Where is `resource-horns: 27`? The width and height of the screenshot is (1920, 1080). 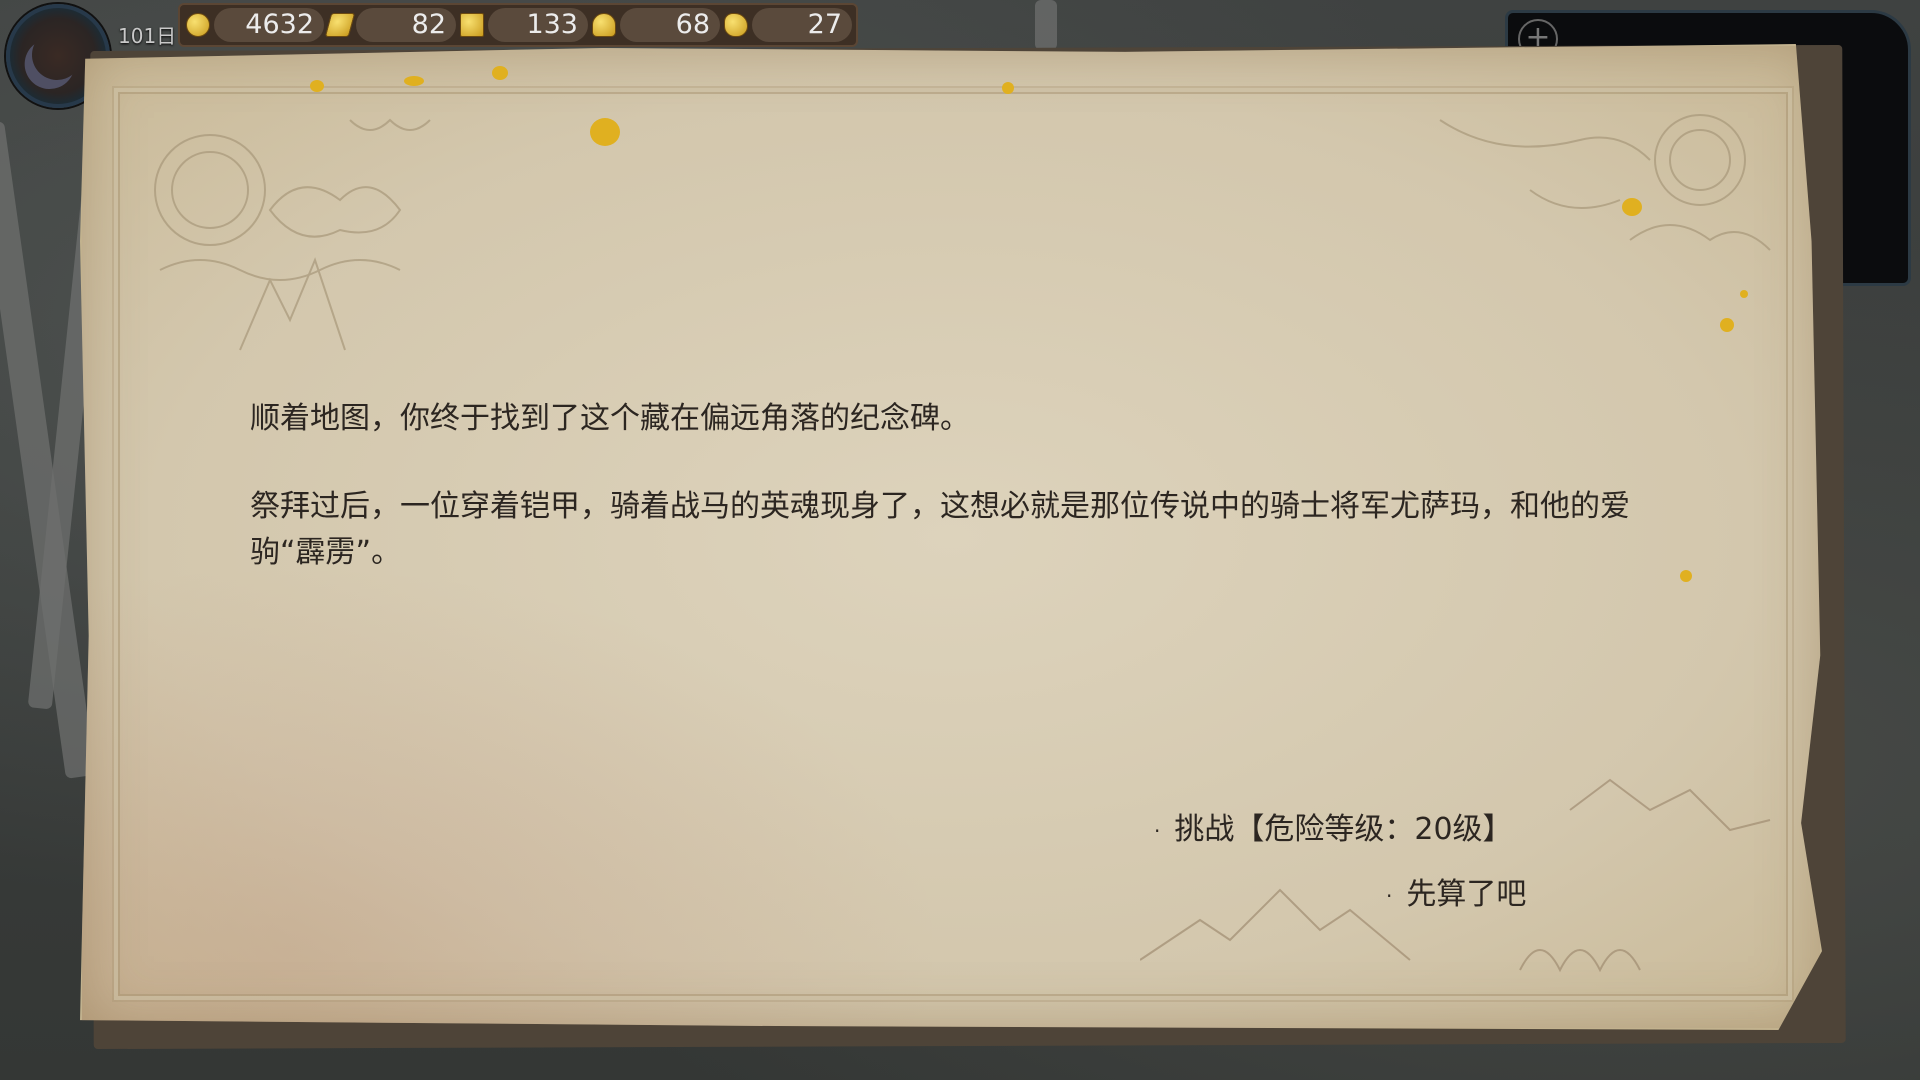 resource-horns: 27 is located at coordinates (788, 25).